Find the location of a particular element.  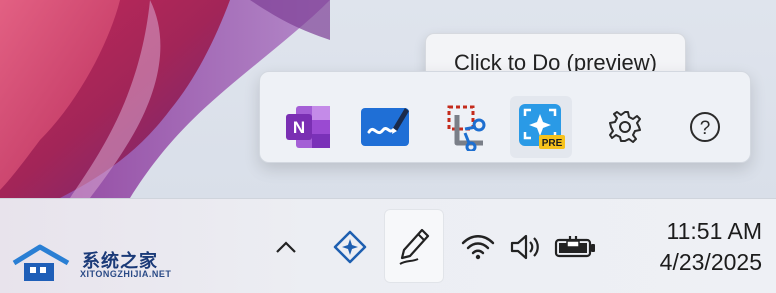

onenote-letter: N is located at coordinates (299, 127).